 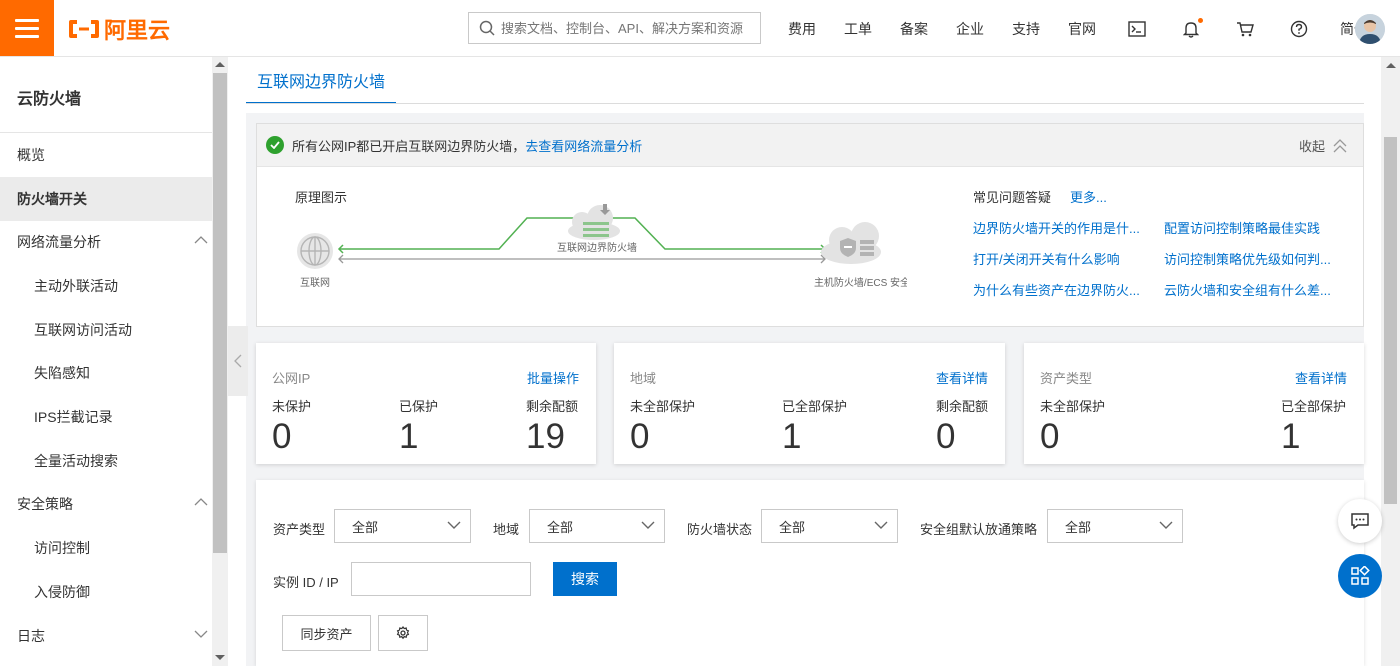 I want to click on sidebar-item-overview: 概览, so click(x=106, y=155).